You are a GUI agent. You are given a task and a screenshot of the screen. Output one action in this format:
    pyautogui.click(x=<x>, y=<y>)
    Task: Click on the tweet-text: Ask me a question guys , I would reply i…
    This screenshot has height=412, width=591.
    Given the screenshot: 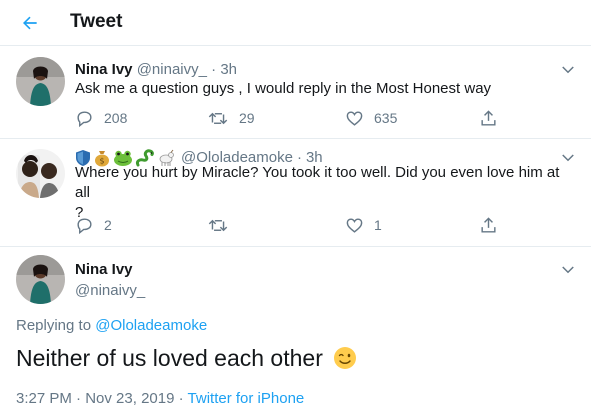 What is the action you would take?
    pyautogui.click(x=283, y=88)
    